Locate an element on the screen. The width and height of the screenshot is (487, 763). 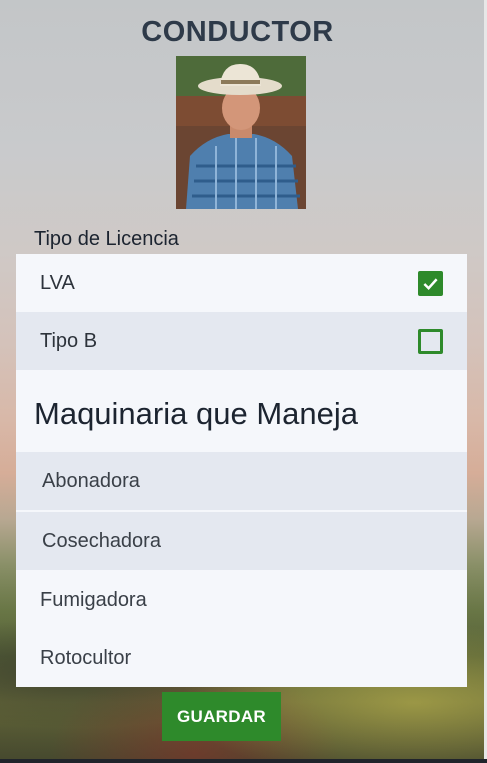
license-option-tipo-b: Tipo B is located at coordinates (241, 341).